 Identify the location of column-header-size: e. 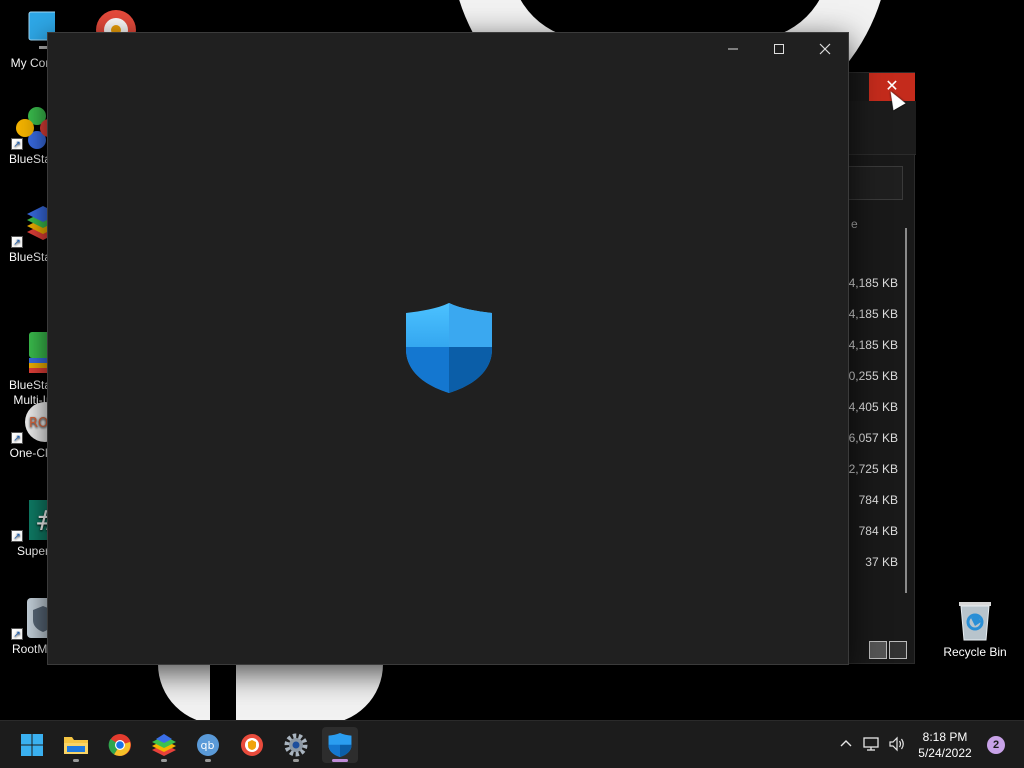
(854, 224).